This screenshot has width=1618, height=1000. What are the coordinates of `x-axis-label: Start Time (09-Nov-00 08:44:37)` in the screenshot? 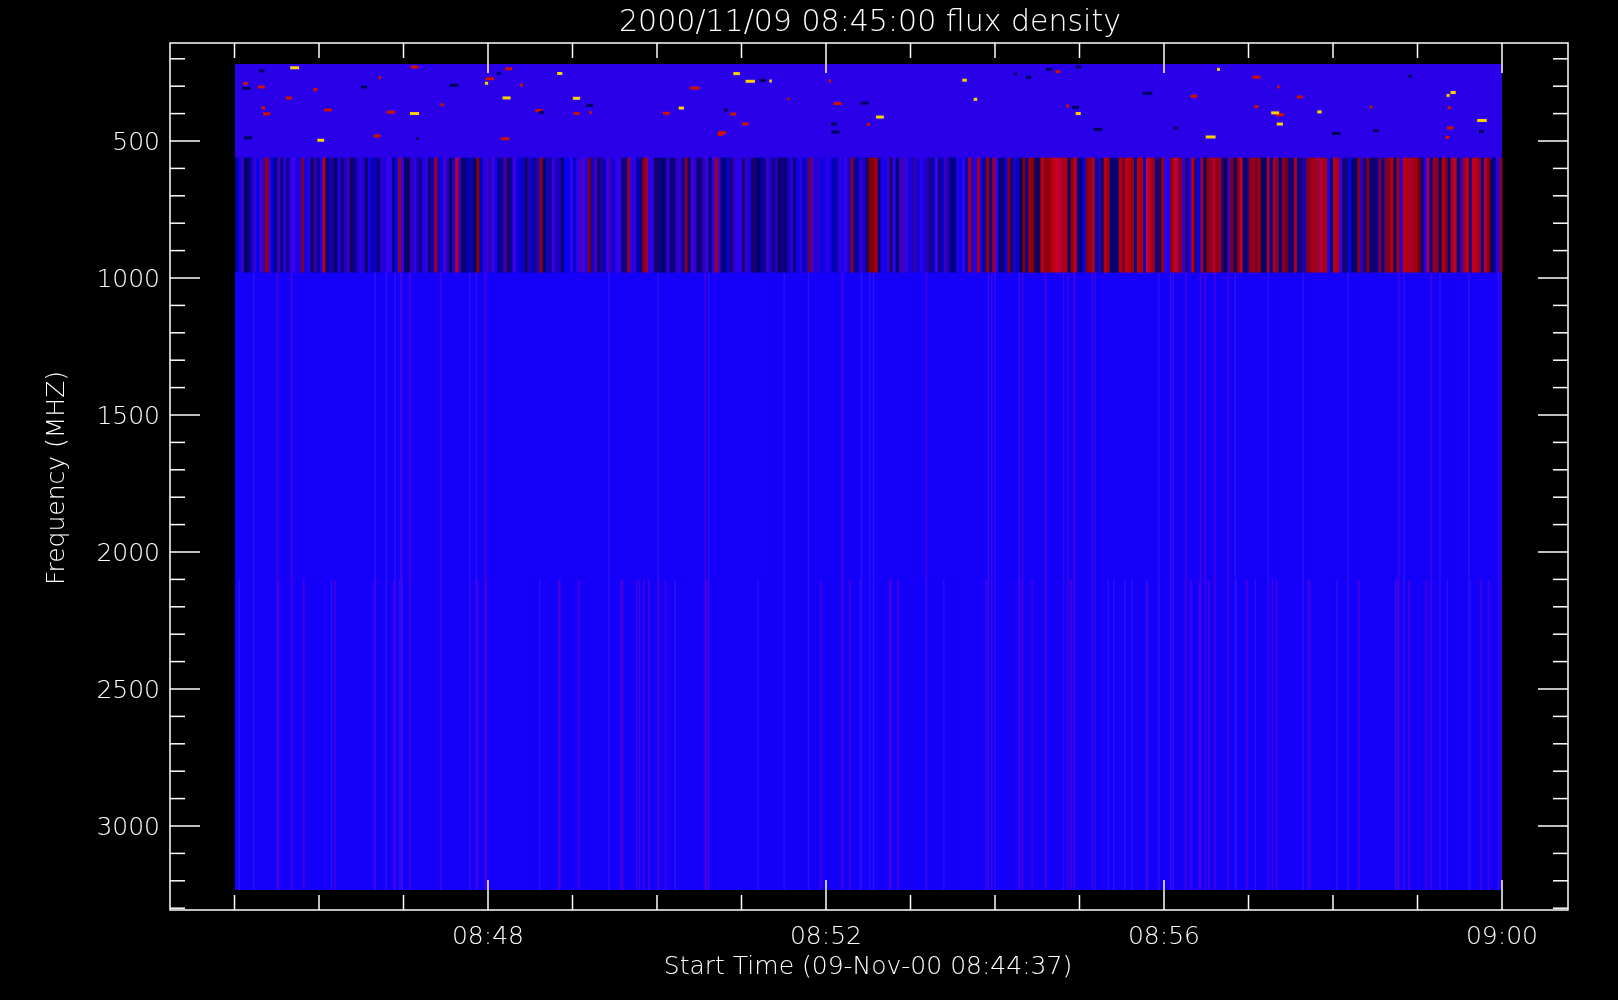 It's located at (868, 965).